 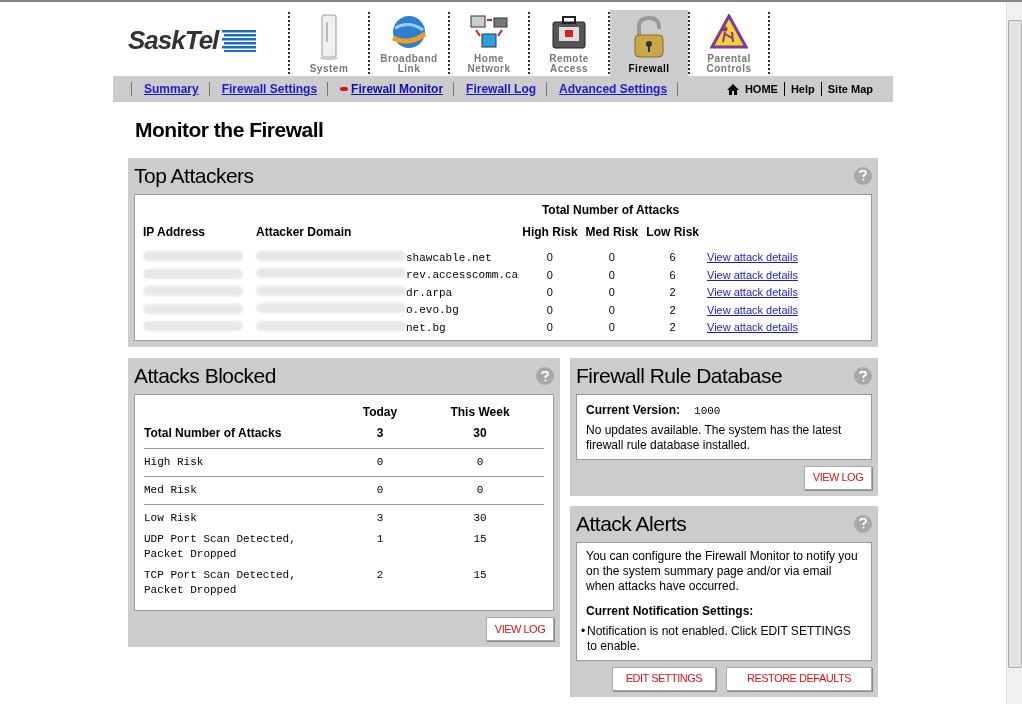 I want to click on page-title: Monitor the Firewall, so click(x=229, y=130).